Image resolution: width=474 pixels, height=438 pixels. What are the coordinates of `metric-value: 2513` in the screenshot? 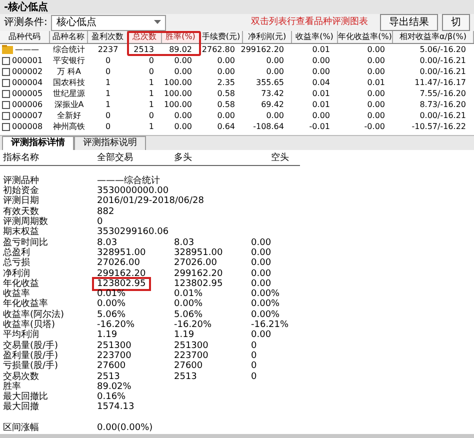 It's located at (108, 377).